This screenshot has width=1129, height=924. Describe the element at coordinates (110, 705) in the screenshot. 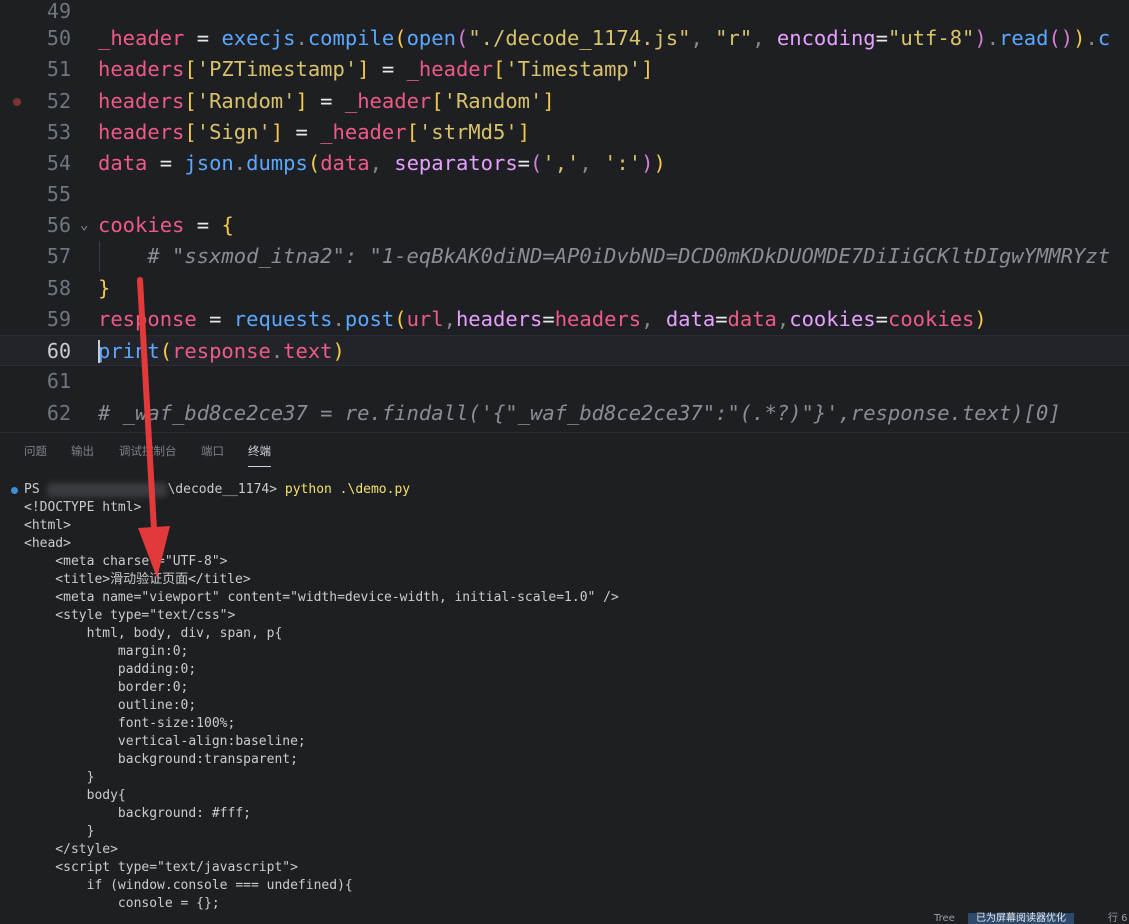

I see `terminal-output-line: outline:0;` at that location.